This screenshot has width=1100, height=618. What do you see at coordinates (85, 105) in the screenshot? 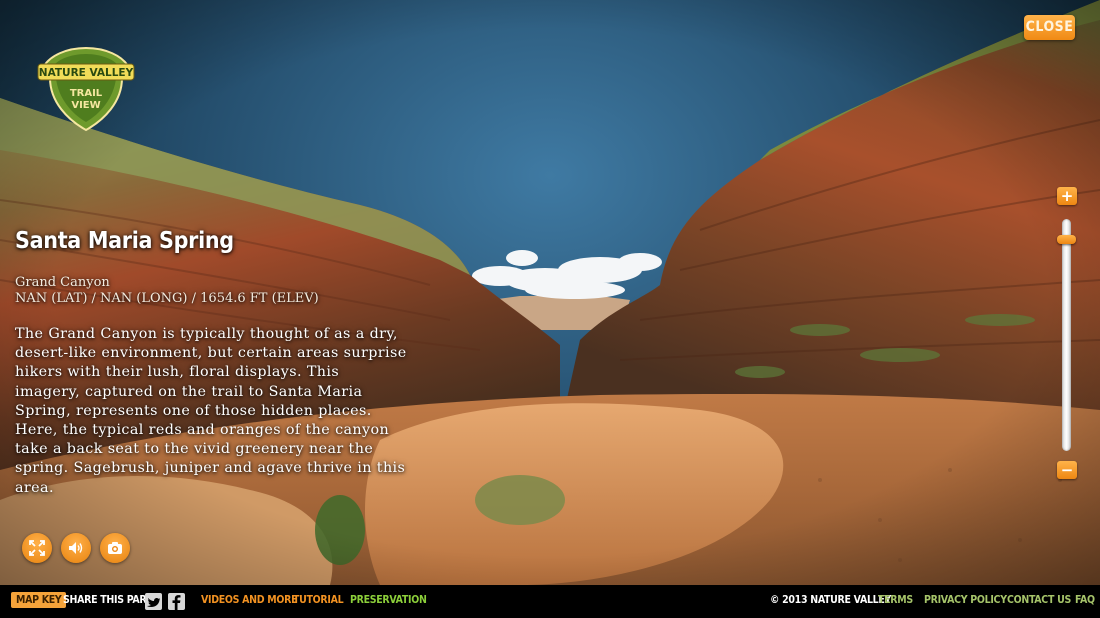
I see `svg-text: VIEW` at bounding box center [85, 105].